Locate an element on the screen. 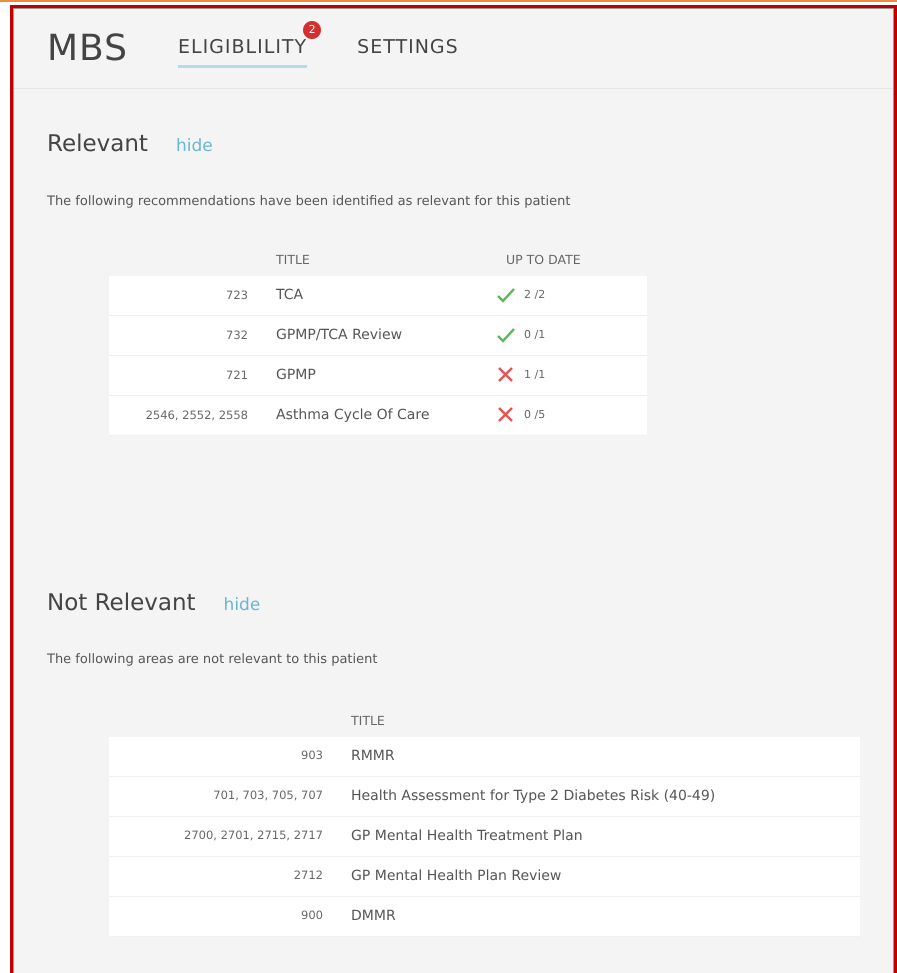  table-cell: 900 is located at coordinates (225, 916).